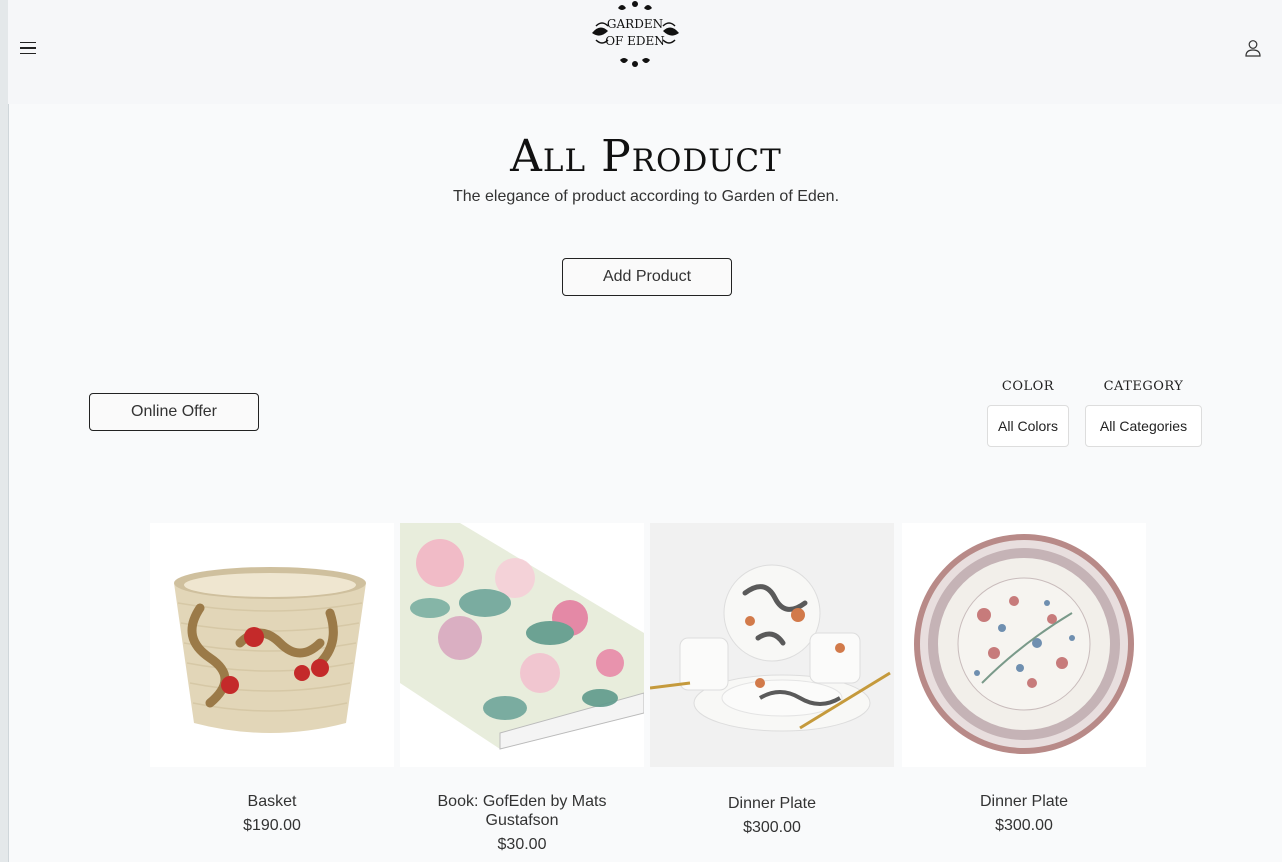  I want to click on garden-of-eden-logo: GARDEN OF EDEN, so click(635, 35).